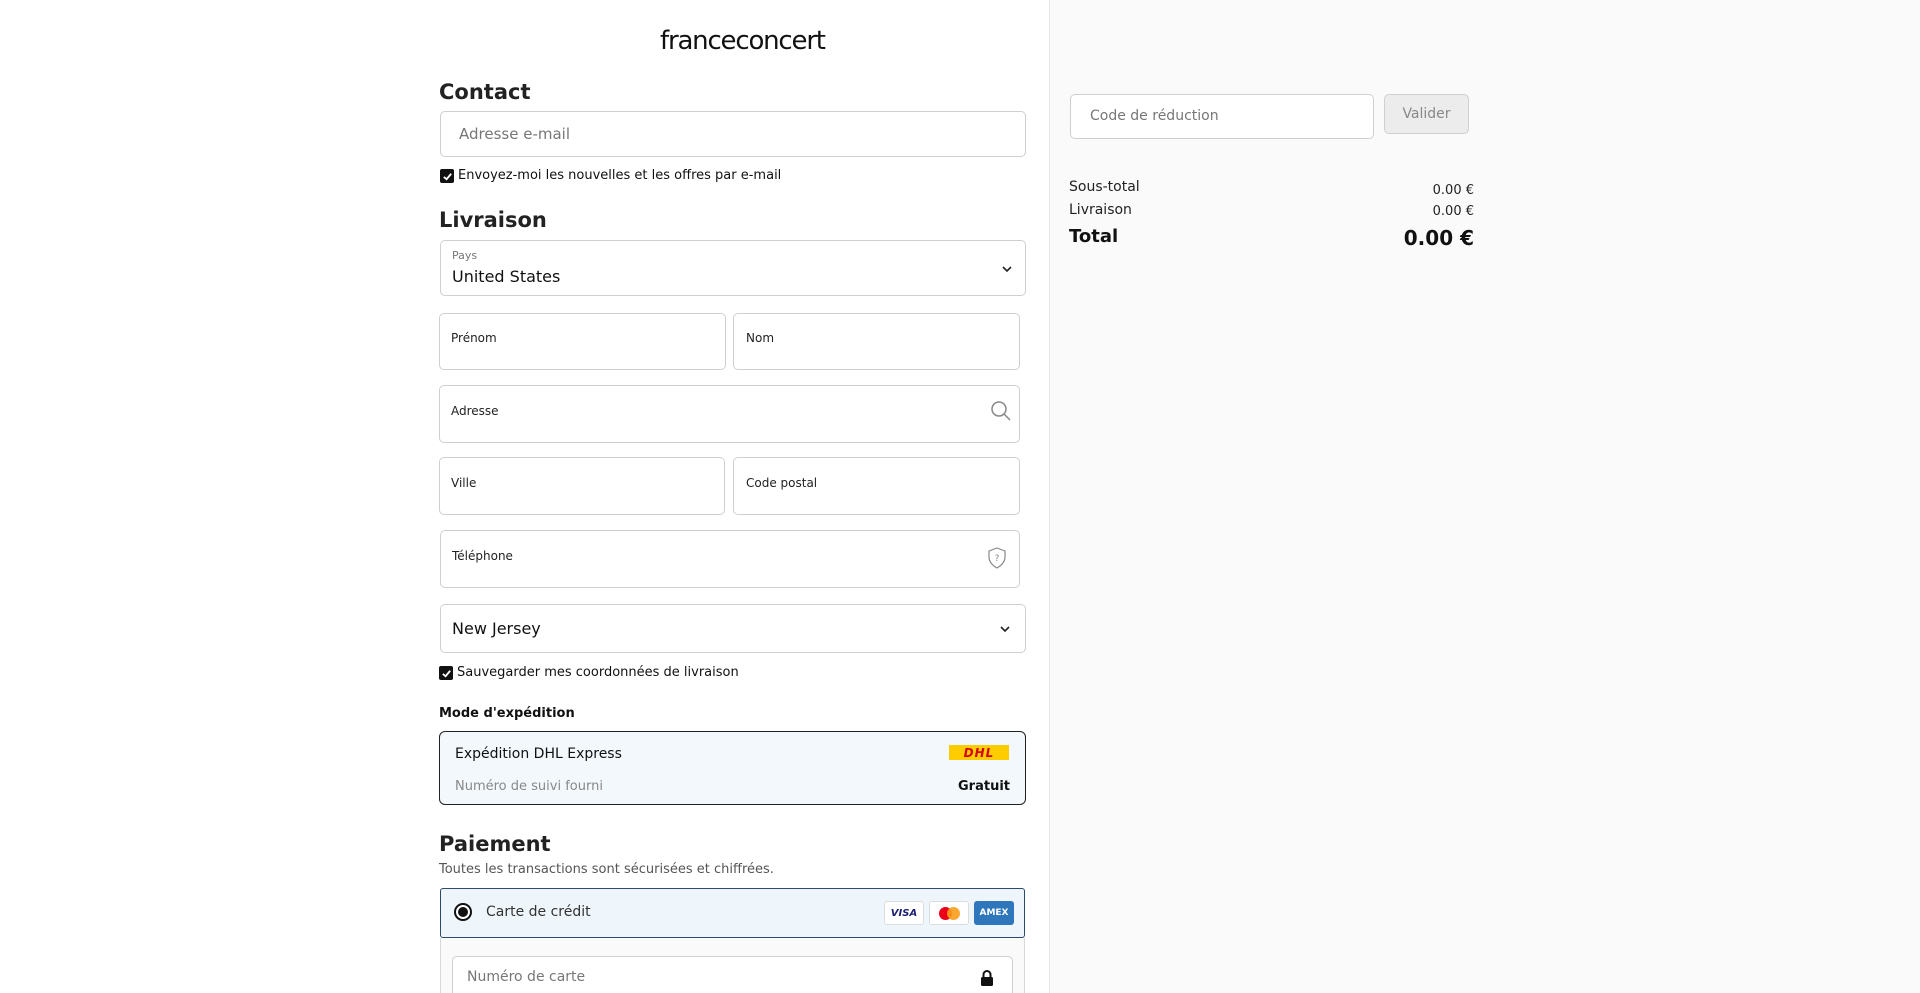 The image size is (1920, 993). What do you see at coordinates (953, 913) in the screenshot?
I see `mastercard-circle-orange` at bounding box center [953, 913].